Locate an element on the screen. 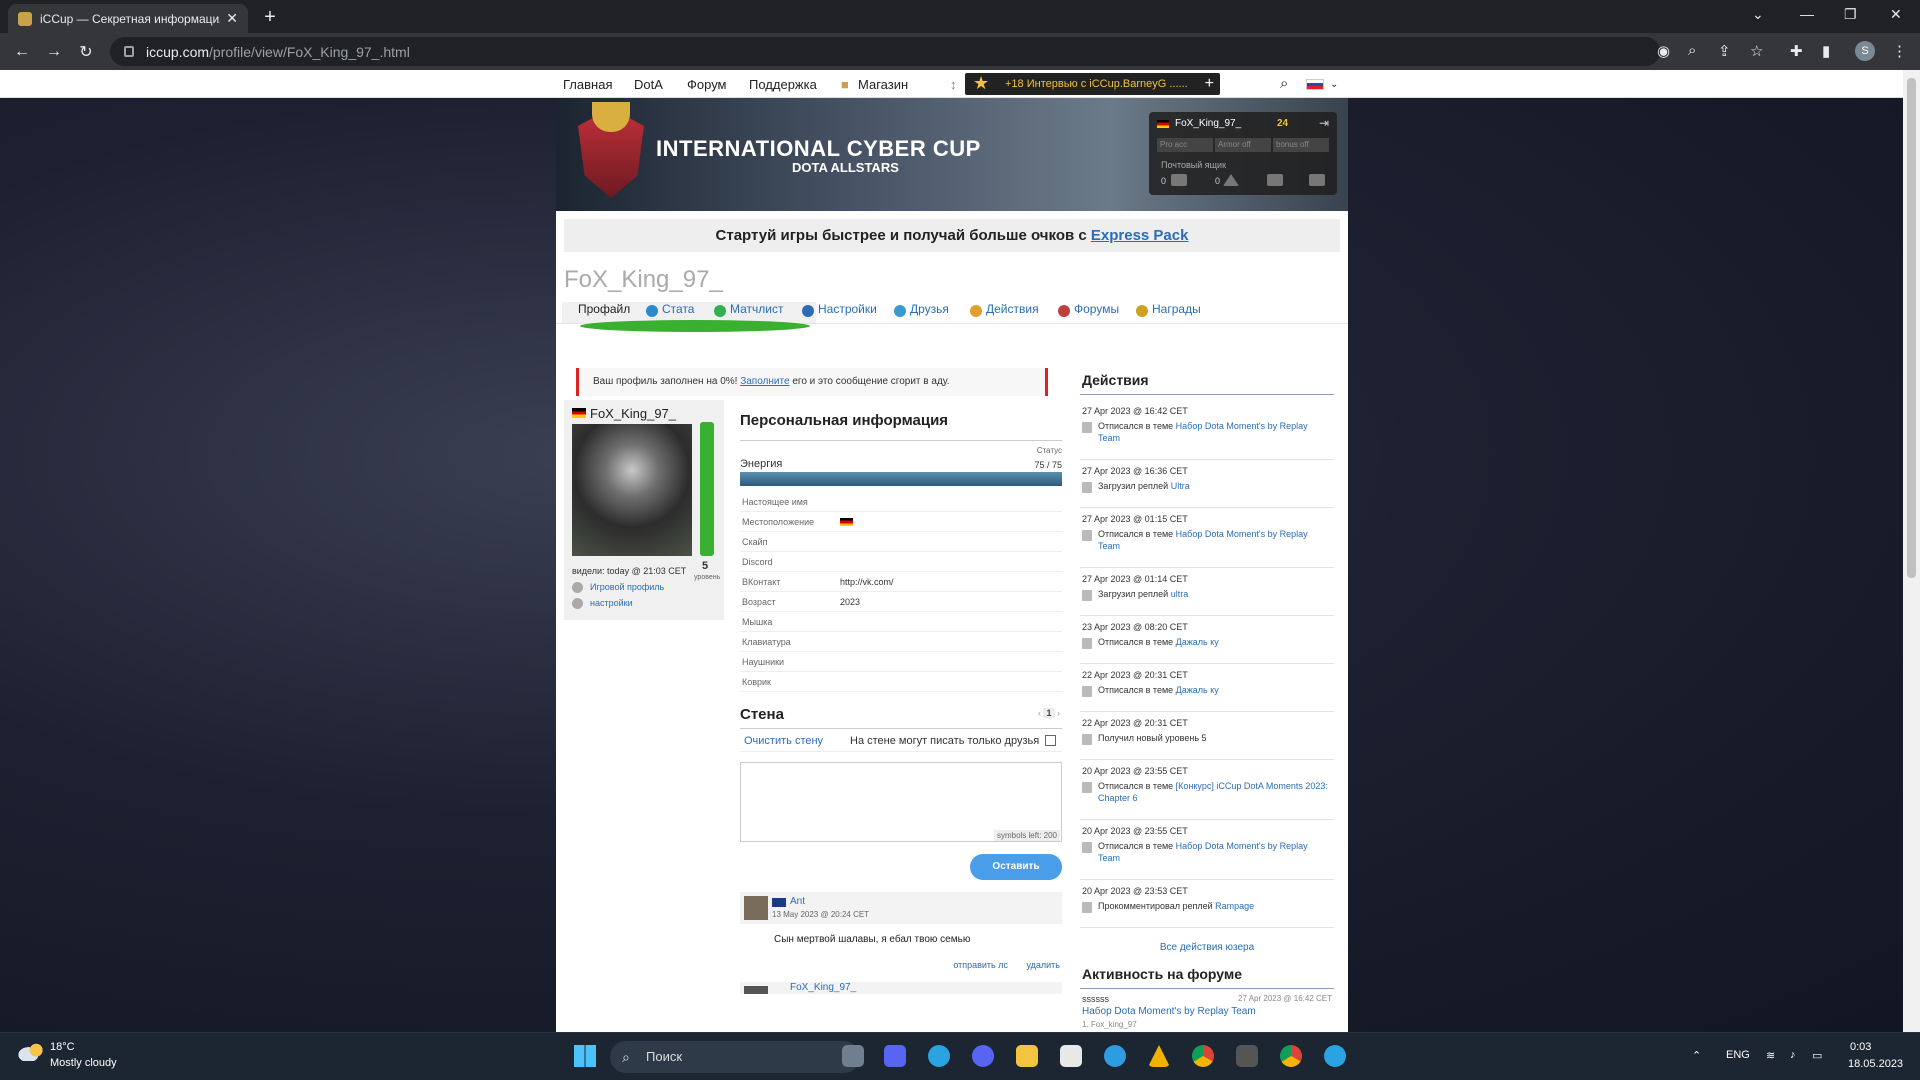 This screenshot has height=1080, width=1920. post-author: FoX_King_97_ is located at coordinates (823, 987).